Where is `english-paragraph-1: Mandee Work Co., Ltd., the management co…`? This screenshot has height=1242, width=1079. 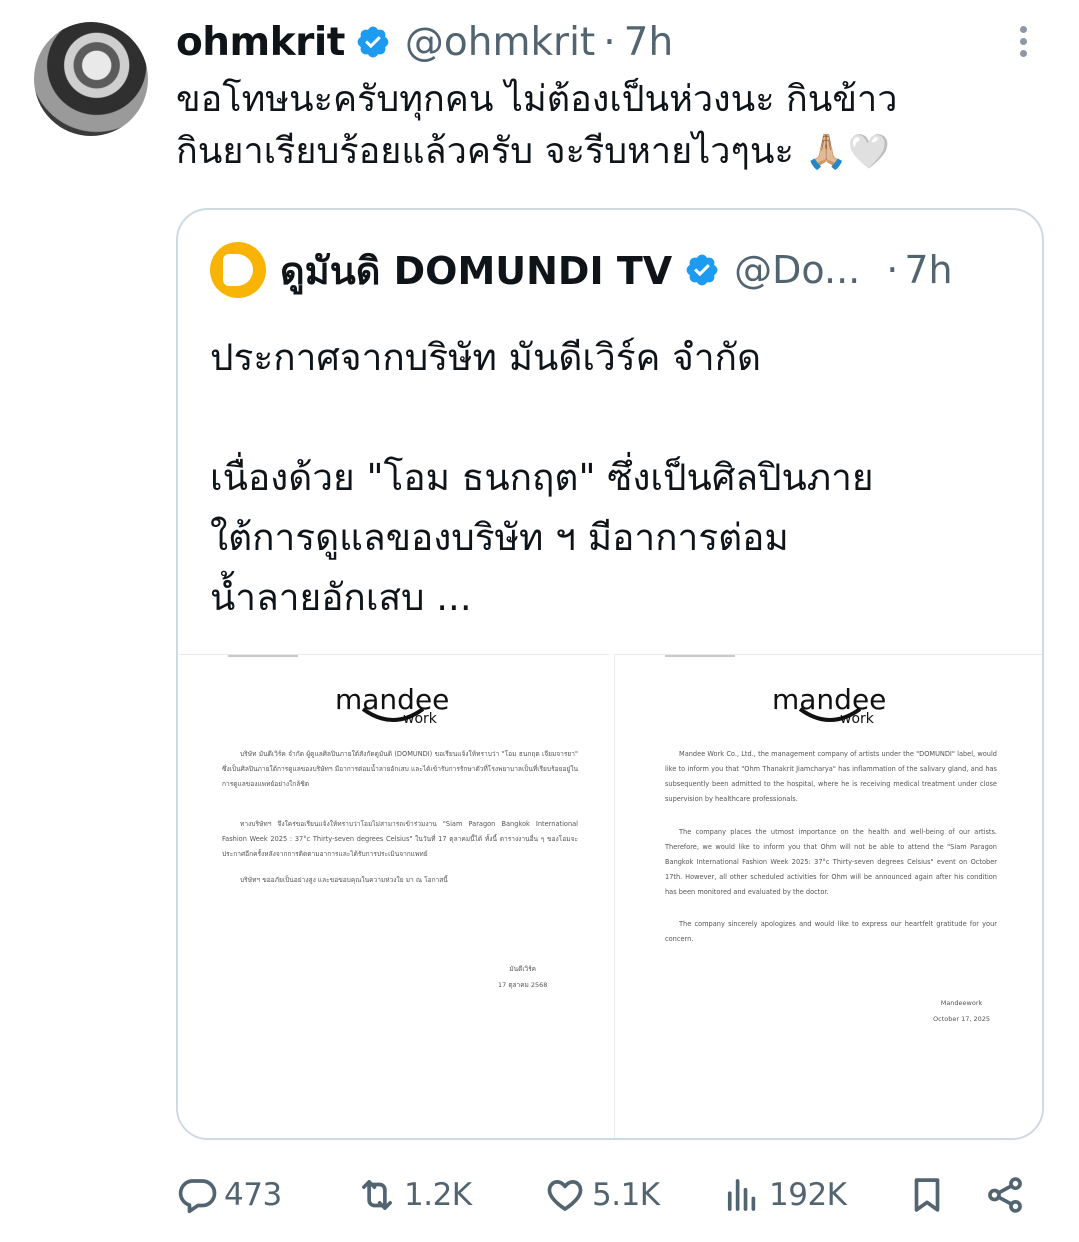
english-paragraph-1: Mandee Work Co., Ltd., the management co… is located at coordinates (831, 776).